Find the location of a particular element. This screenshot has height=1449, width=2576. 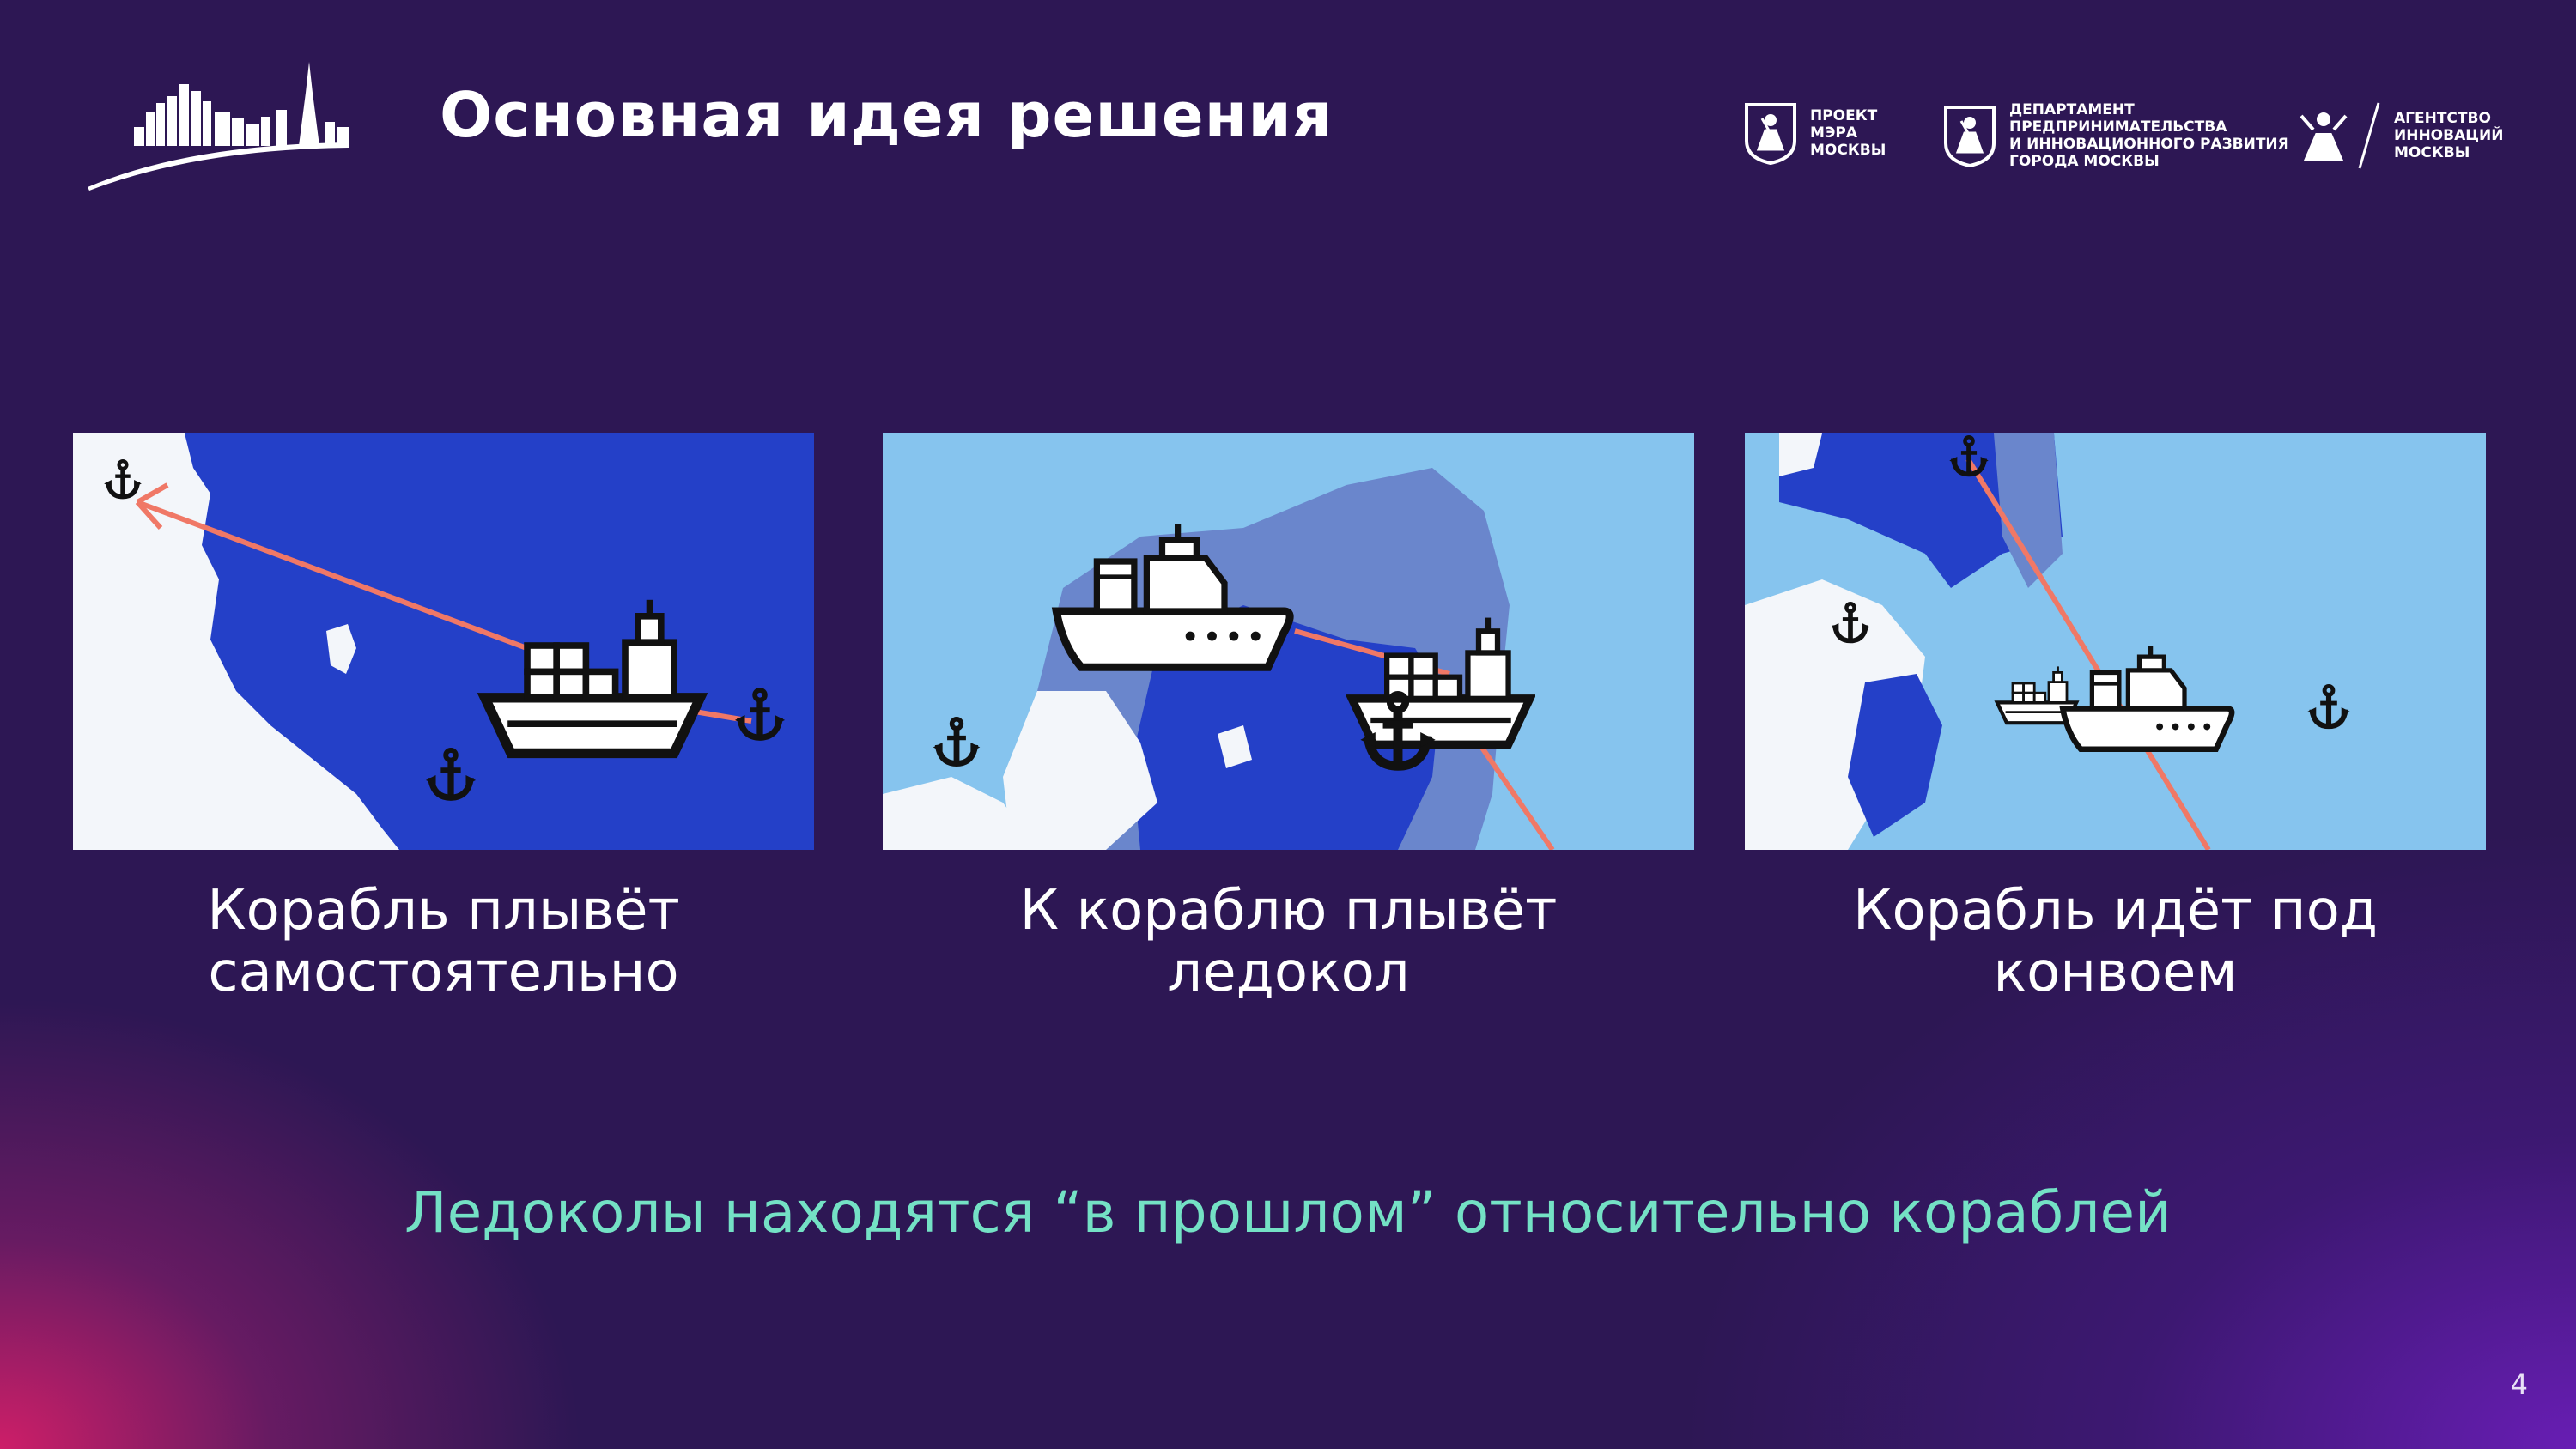

caption-line: Корабль идёт под is located at coordinates (2115, 911).